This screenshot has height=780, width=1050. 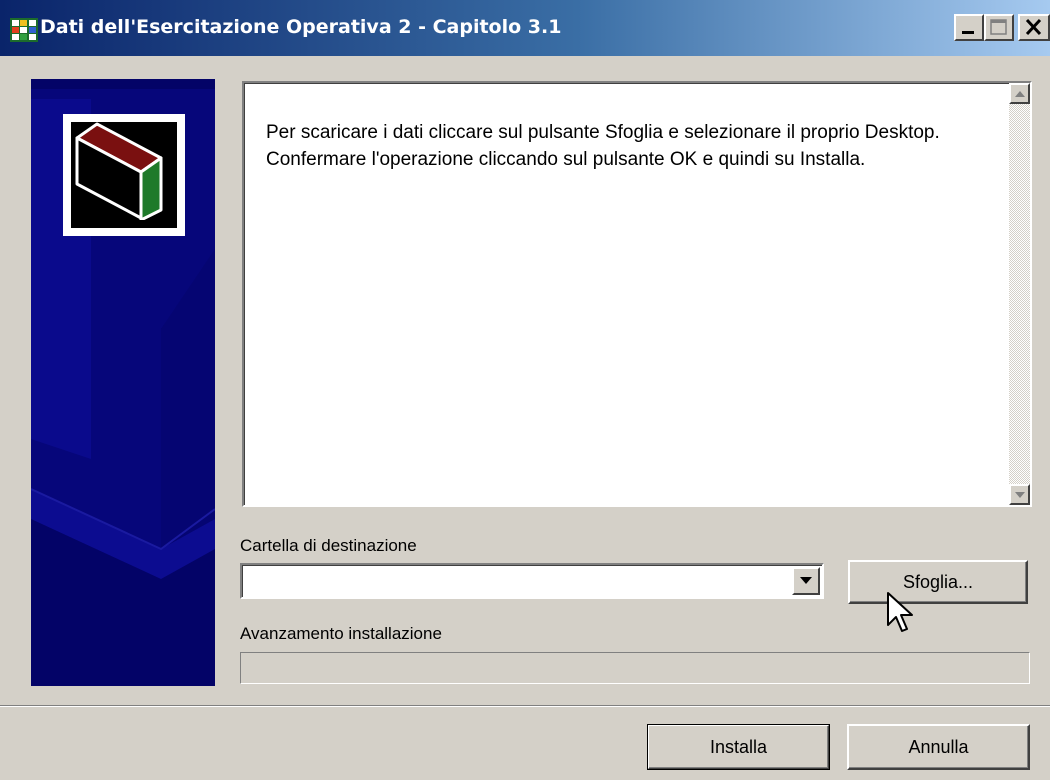 What do you see at coordinates (969, 27) in the screenshot?
I see `minimize-button` at bounding box center [969, 27].